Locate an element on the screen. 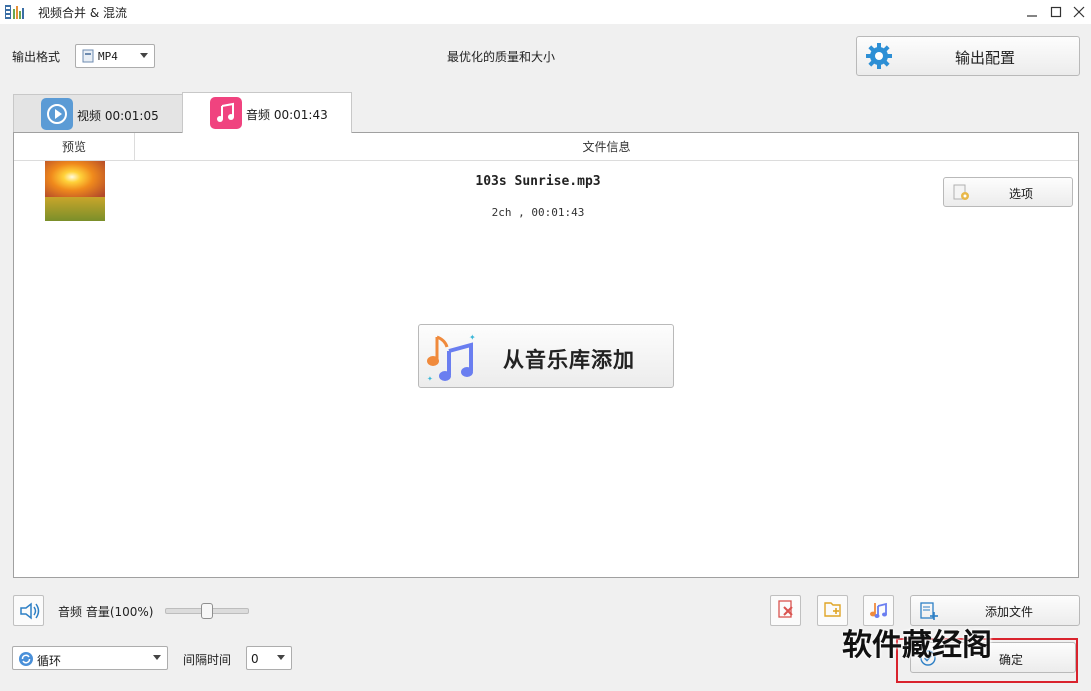  interval-select: 0 is located at coordinates (269, 658).